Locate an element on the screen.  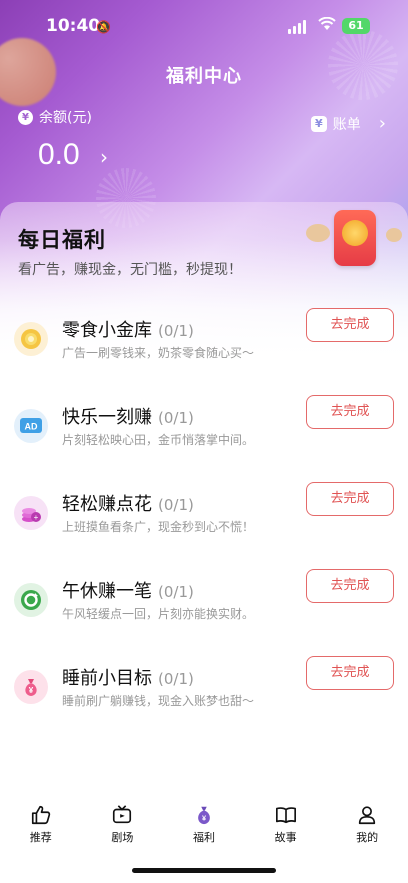
coin-stack-icon: + is located at coordinates (31, 513).